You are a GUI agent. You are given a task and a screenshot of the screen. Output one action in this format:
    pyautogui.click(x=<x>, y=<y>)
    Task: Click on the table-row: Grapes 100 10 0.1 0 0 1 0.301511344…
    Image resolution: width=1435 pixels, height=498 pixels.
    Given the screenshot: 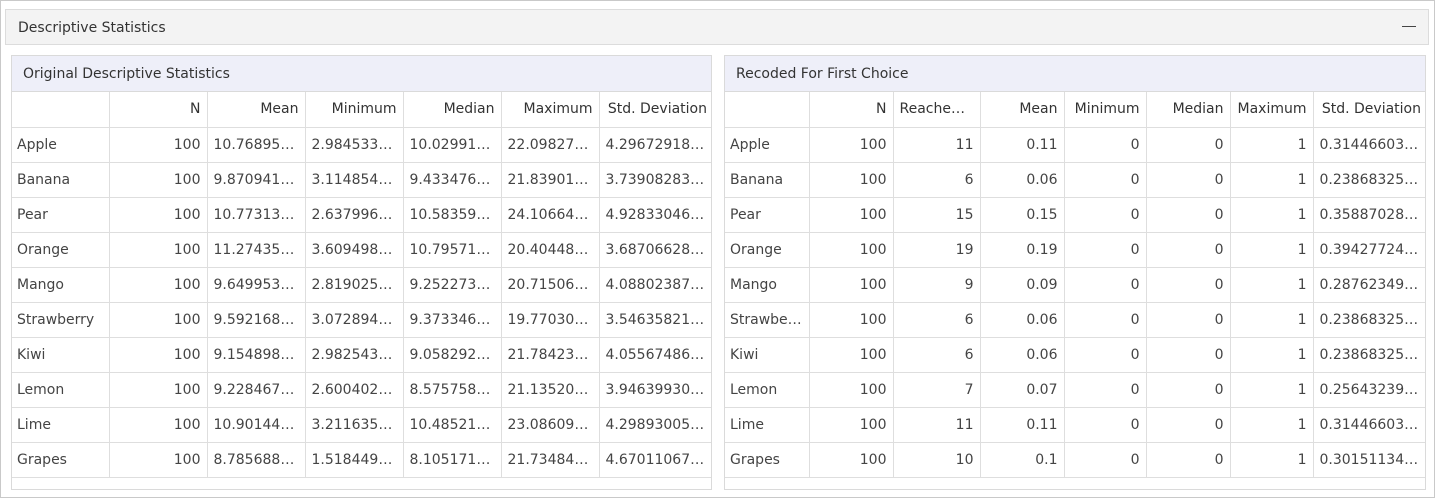 What is the action you would take?
    pyautogui.click(x=1075, y=460)
    